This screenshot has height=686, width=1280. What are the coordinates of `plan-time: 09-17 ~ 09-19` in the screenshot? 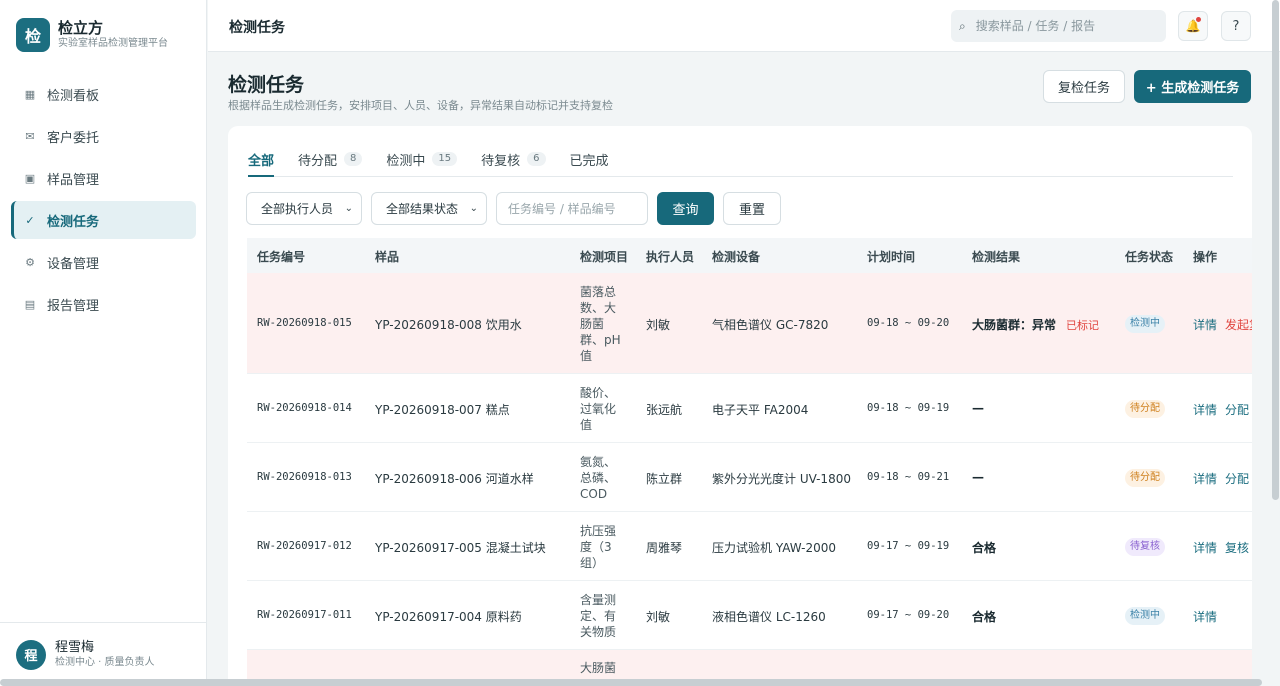 It's located at (908, 545).